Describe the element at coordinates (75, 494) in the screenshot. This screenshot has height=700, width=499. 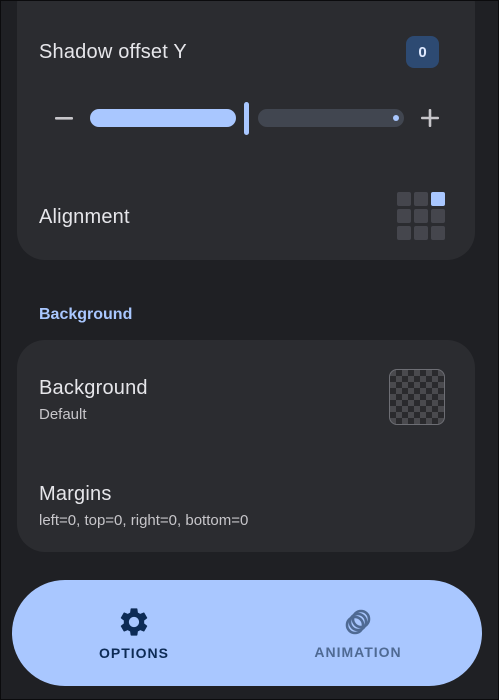
I see `margins-label: Margins` at that location.